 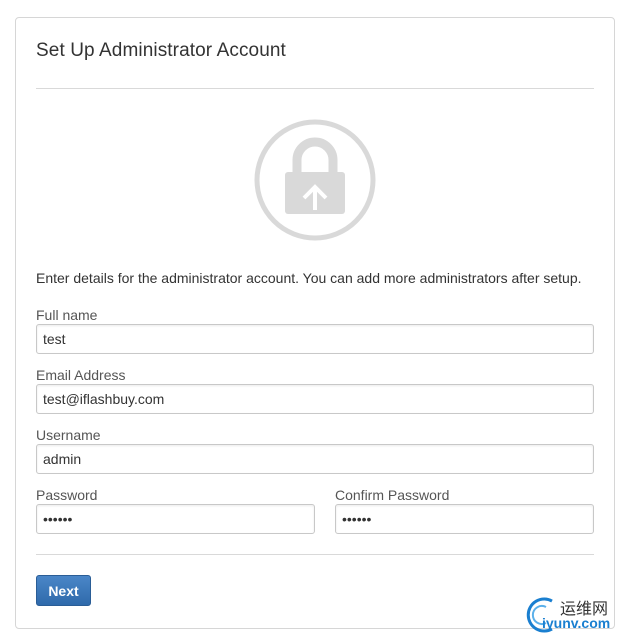 I want to click on title-divider, so click(x=315, y=88).